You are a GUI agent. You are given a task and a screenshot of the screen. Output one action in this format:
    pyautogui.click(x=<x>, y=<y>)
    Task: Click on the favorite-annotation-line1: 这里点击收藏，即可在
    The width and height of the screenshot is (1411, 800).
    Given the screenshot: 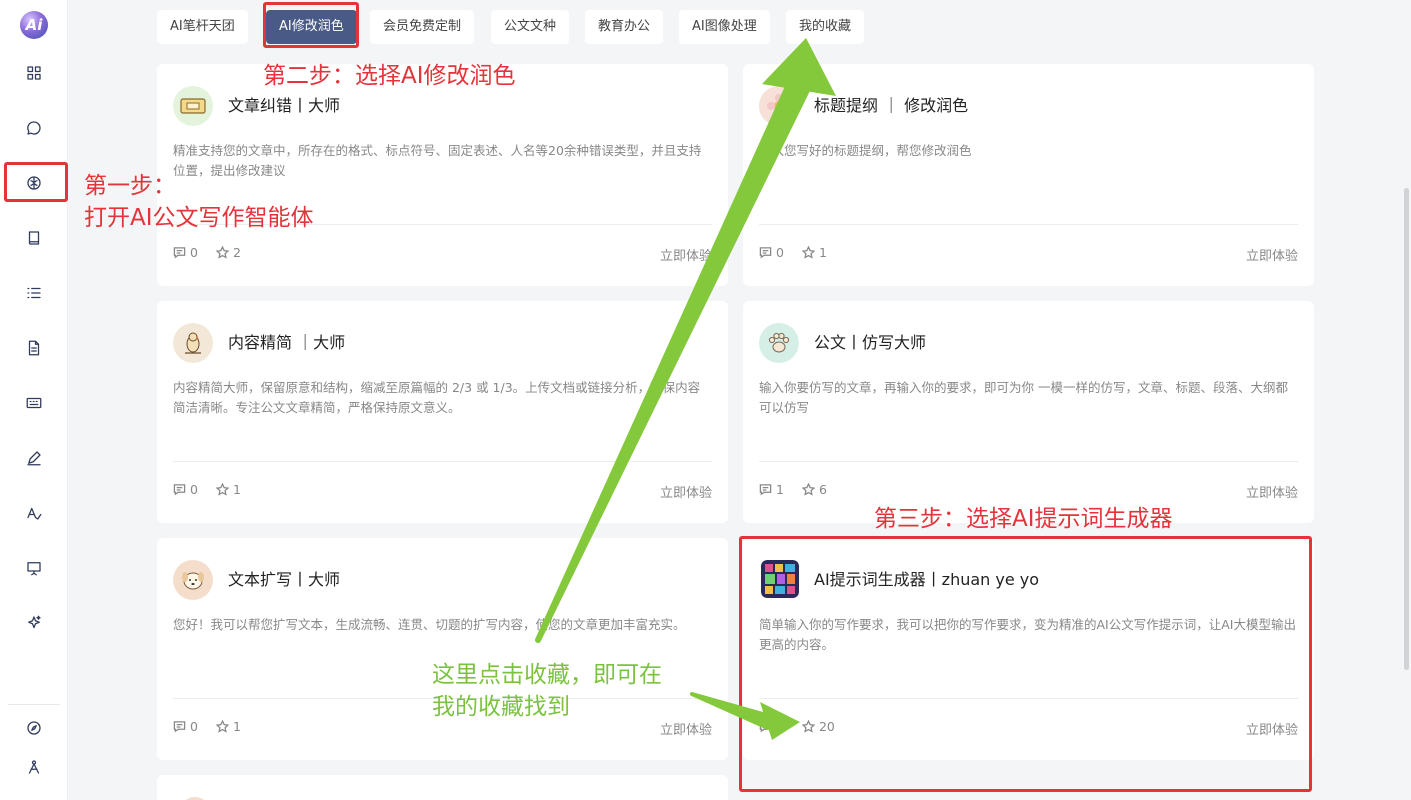 What is the action you would take?
    pyautogui.click(x=547, y=675)
    